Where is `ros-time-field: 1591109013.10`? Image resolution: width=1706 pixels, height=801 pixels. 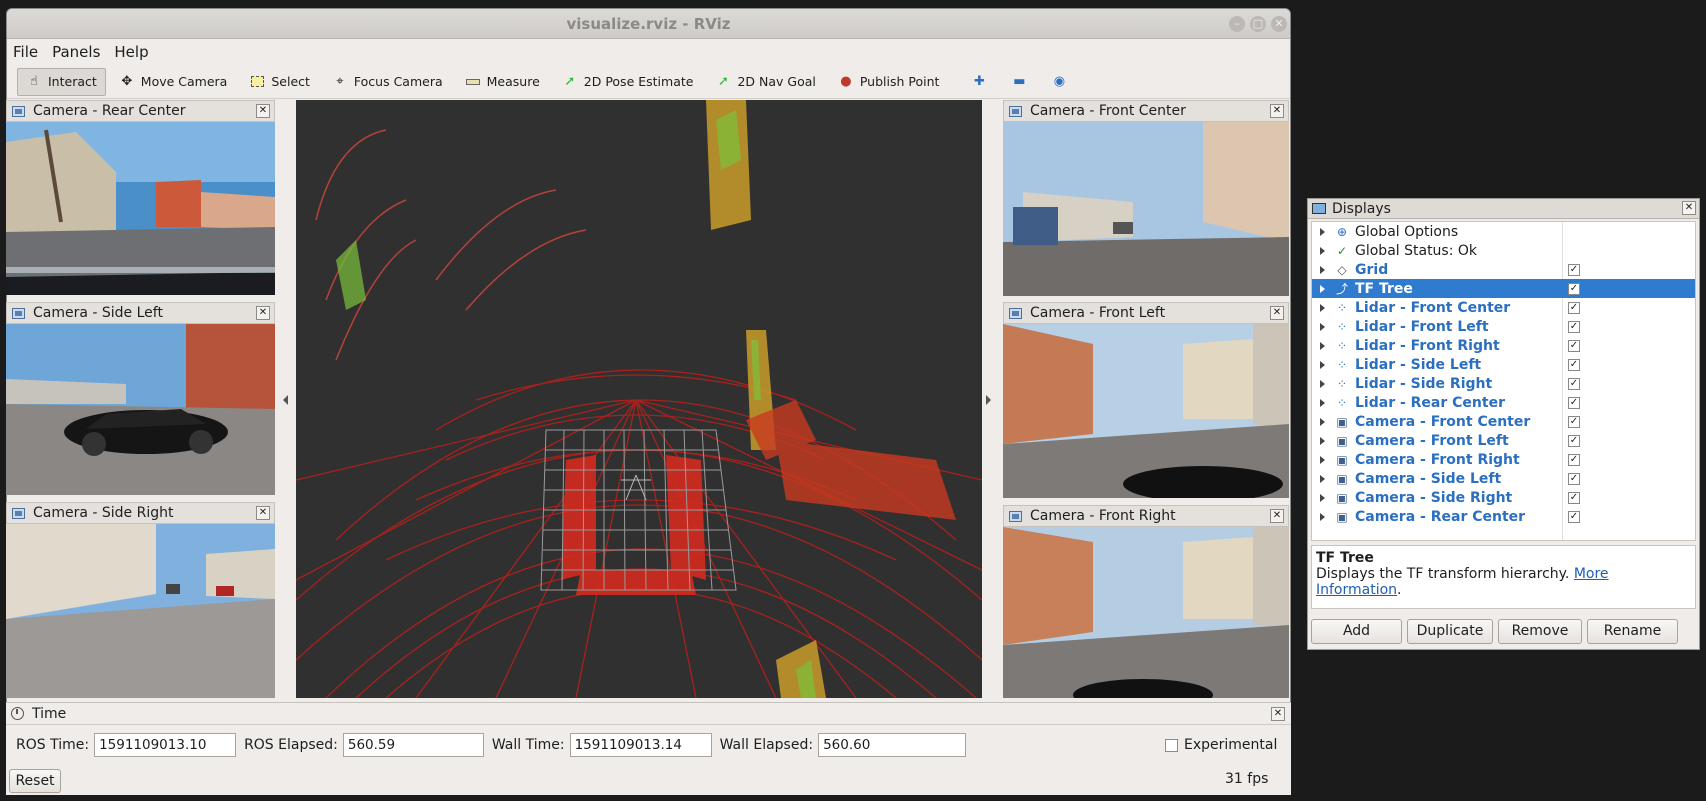 ros-time-field: 1591109013.10 is located at coordinates (165, 745).